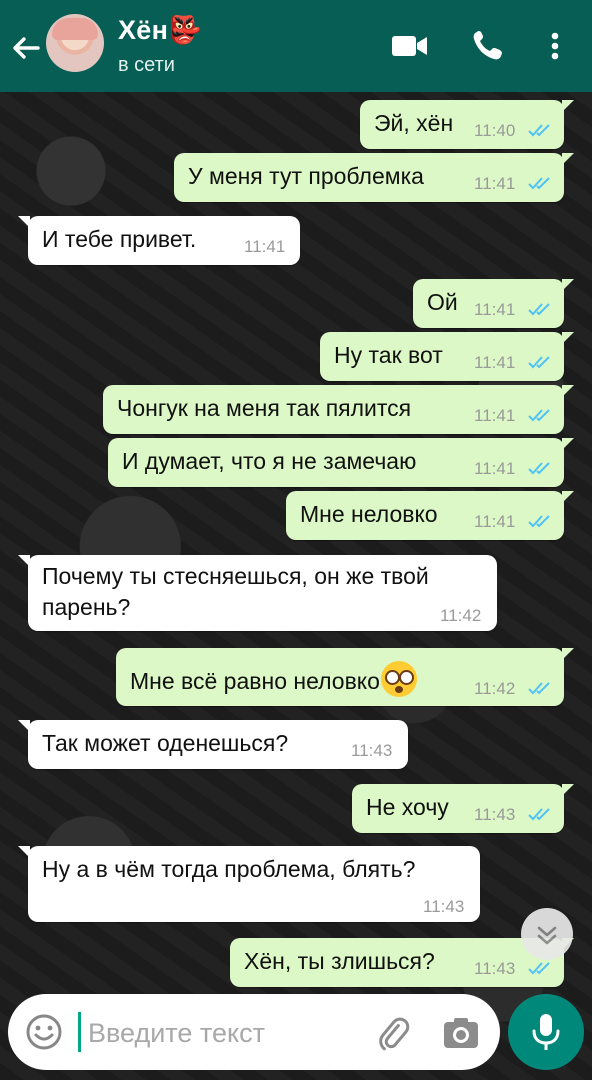 This screenshot has height=1080, width=592. What do you see at coordinates (165, 743) in the screenshot?
I see `message-text: Так может оденешься?` at bounding box center [165, 743].